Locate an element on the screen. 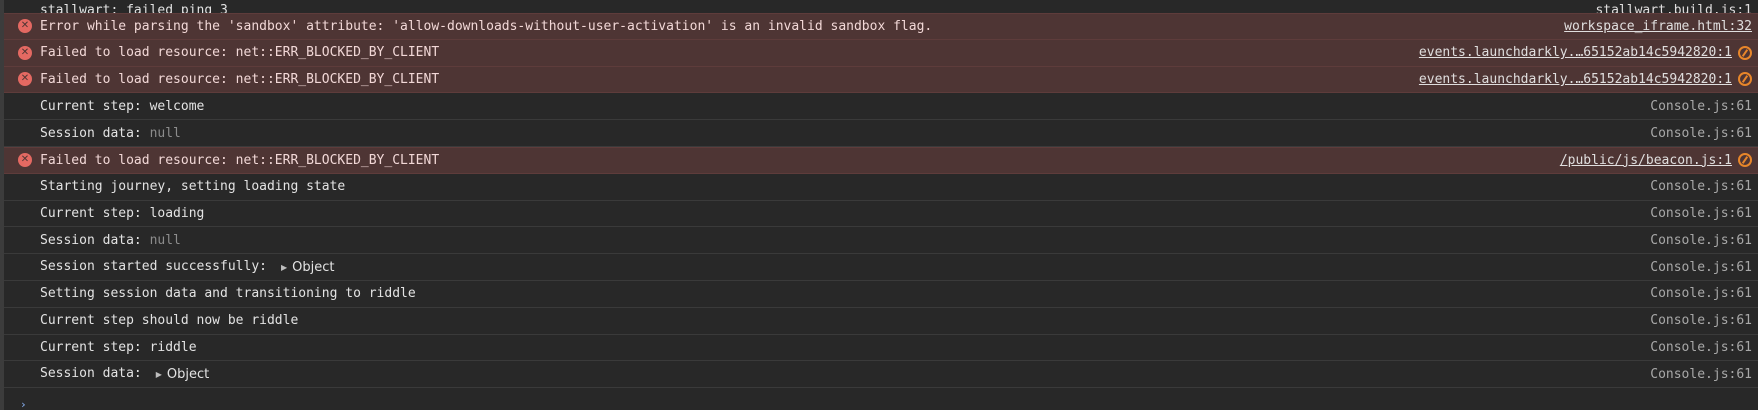  console-log-row: Current step: loading Console.js:61 is located at coordinates (881, 214).